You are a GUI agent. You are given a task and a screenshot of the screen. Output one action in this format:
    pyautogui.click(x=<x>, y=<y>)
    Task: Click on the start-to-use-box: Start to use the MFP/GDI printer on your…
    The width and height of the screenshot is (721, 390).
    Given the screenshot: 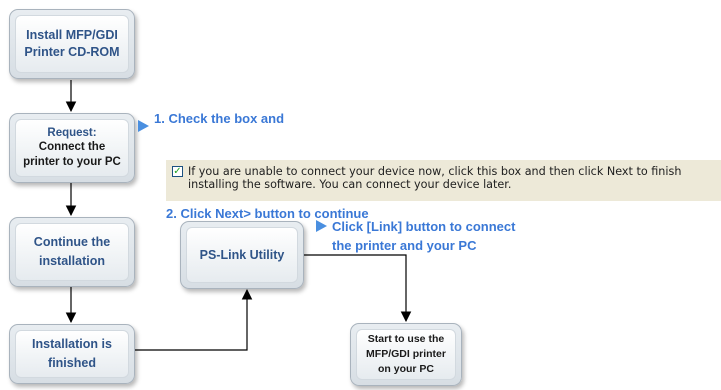 What is the action you would take?
    pyautogui.click(x=406, y=354)
    